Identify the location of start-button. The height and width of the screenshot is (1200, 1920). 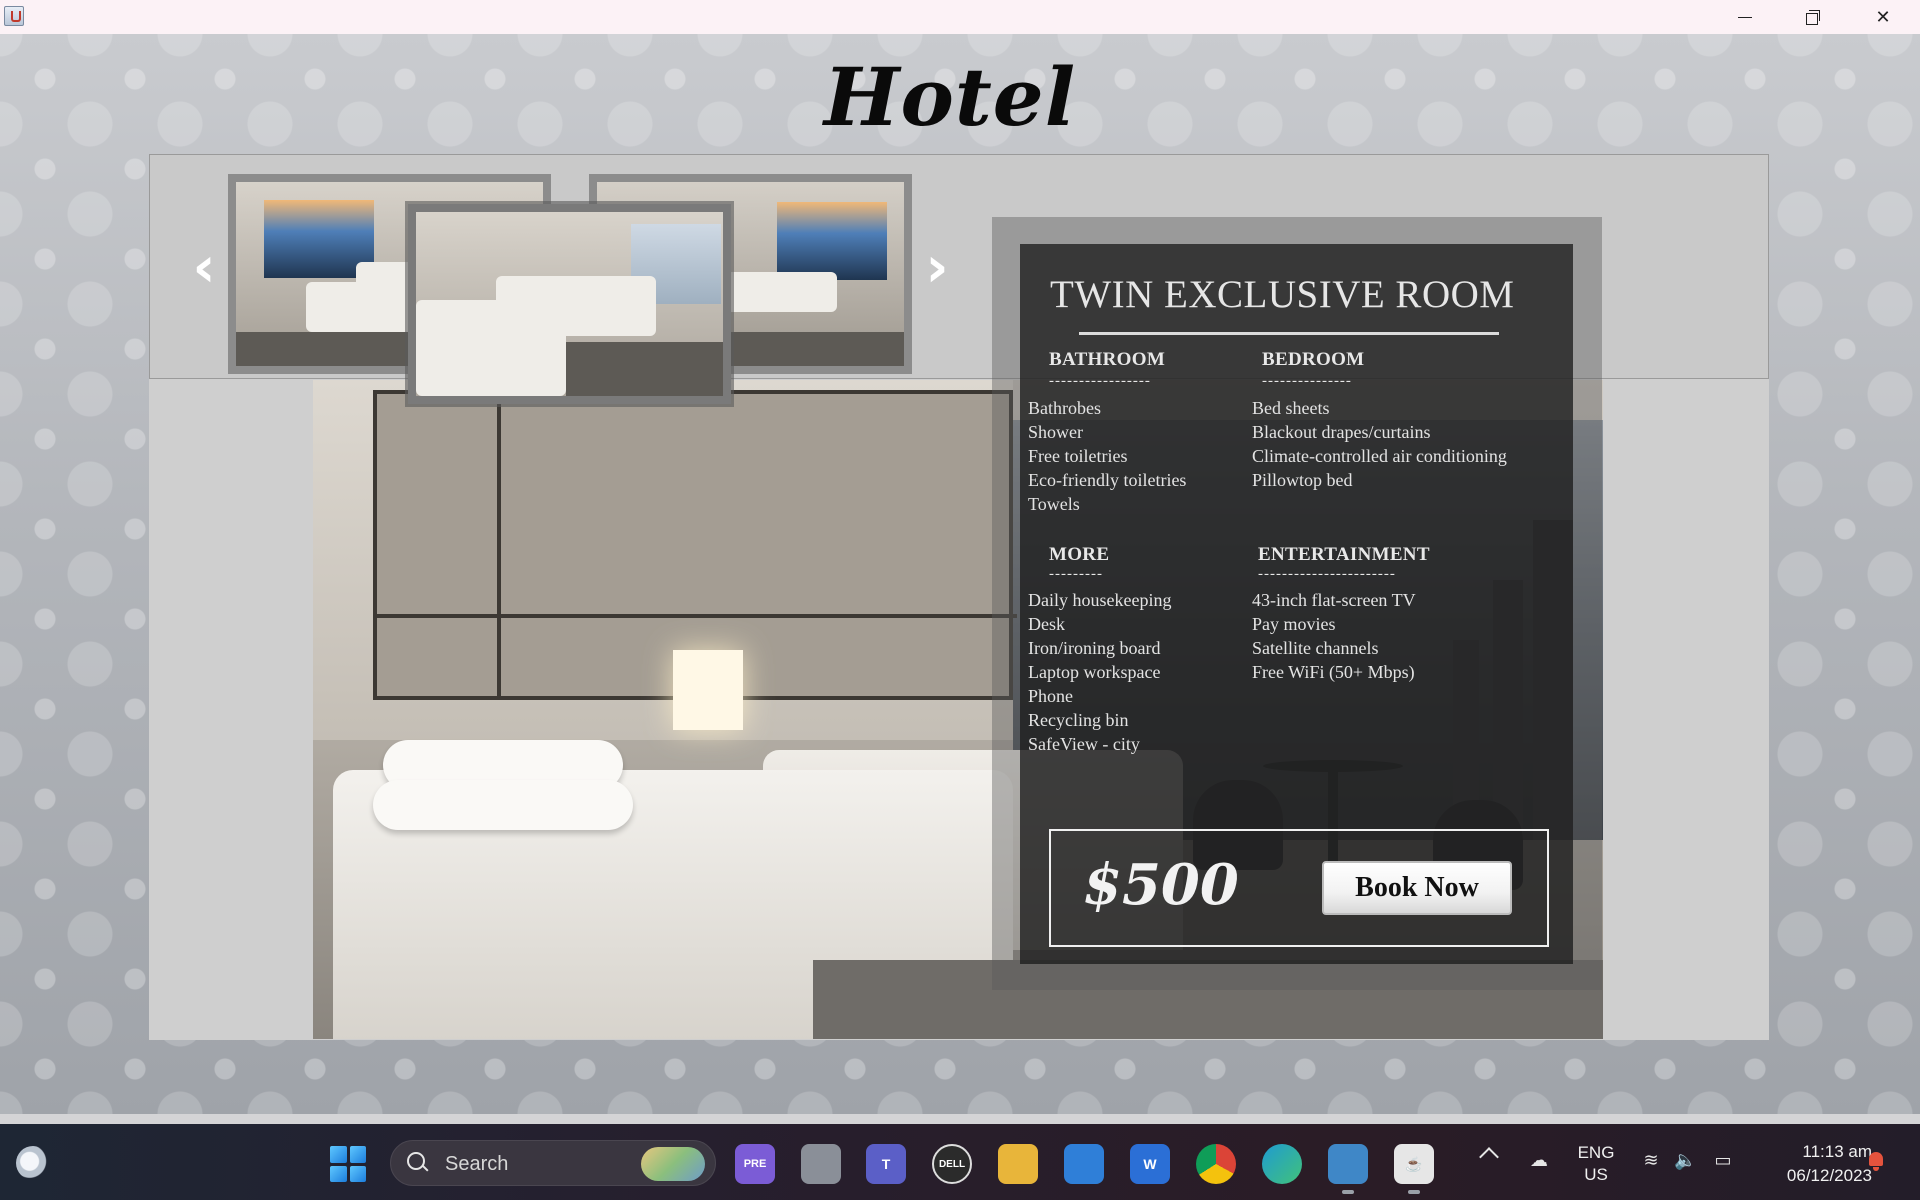
(348, 1164).